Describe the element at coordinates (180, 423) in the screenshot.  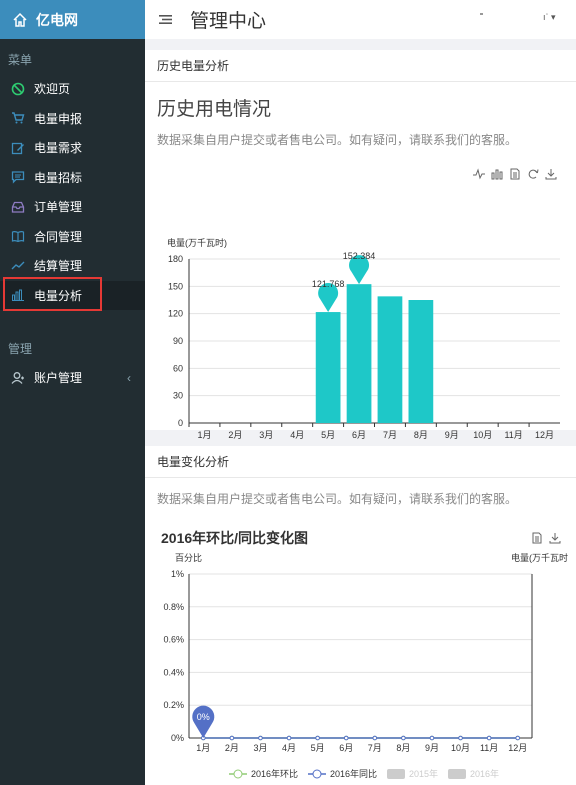
I see `y-tick-label: 0` at that location.